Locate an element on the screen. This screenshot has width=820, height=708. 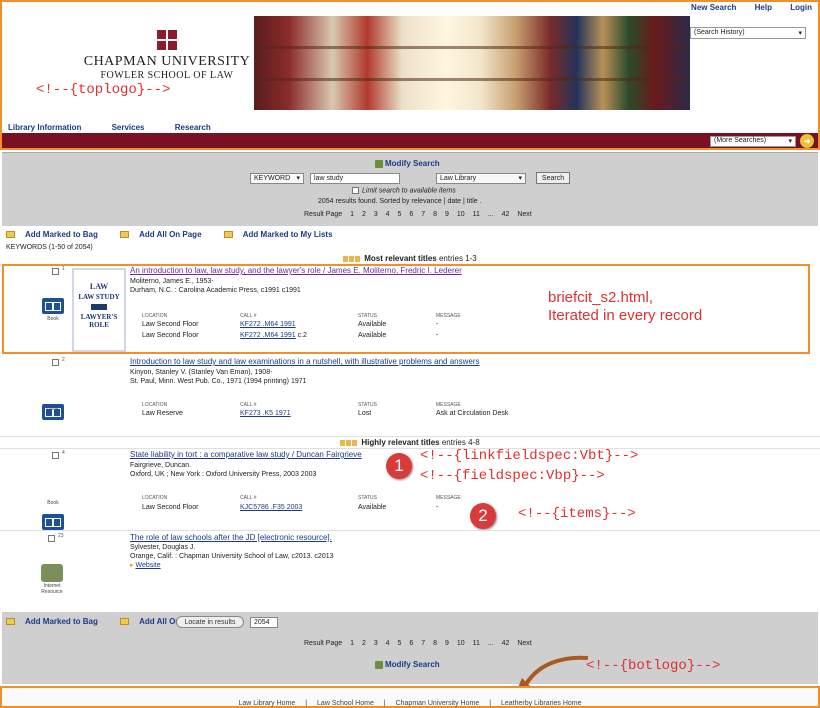
modify-search-link: Modify Search is located at coordinates (407, 163).